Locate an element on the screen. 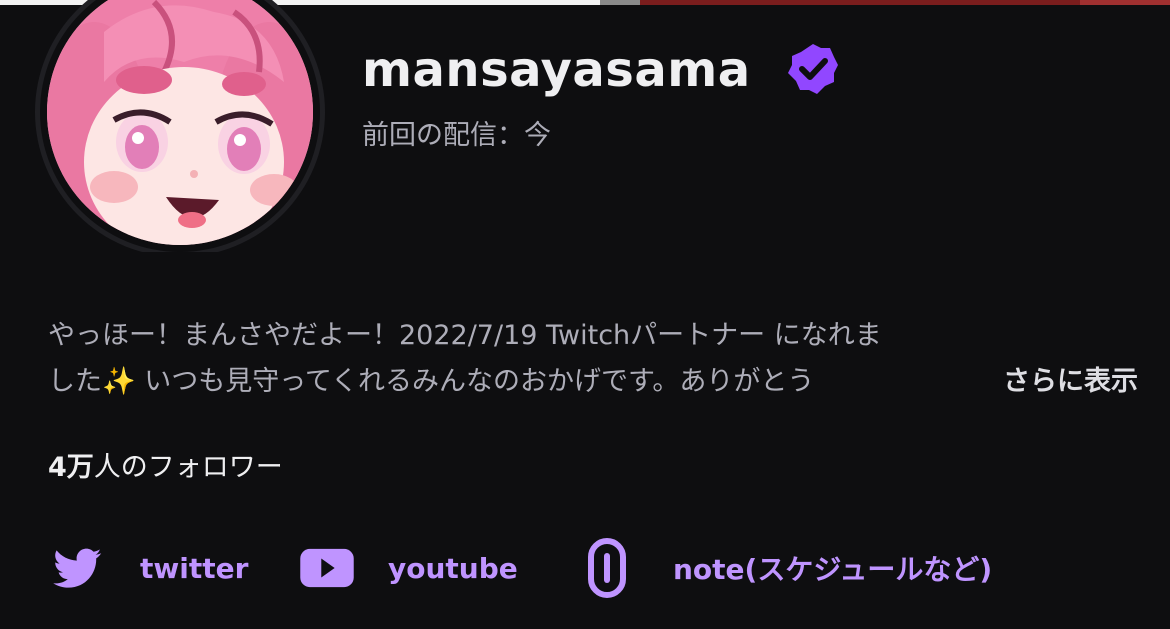 The image size is (1170, 629). follower-label: 人のフォロワー is located at coordinates (188, 467).